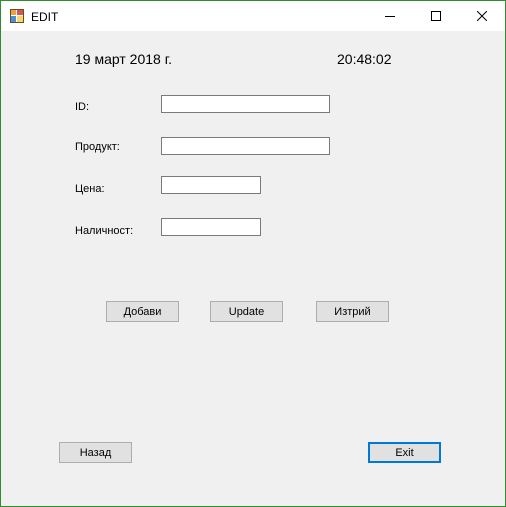  What do you see at coordinates (45, 17) in the screenshot?
I see `window-title: EDIT` at bounding box center [45, 17].